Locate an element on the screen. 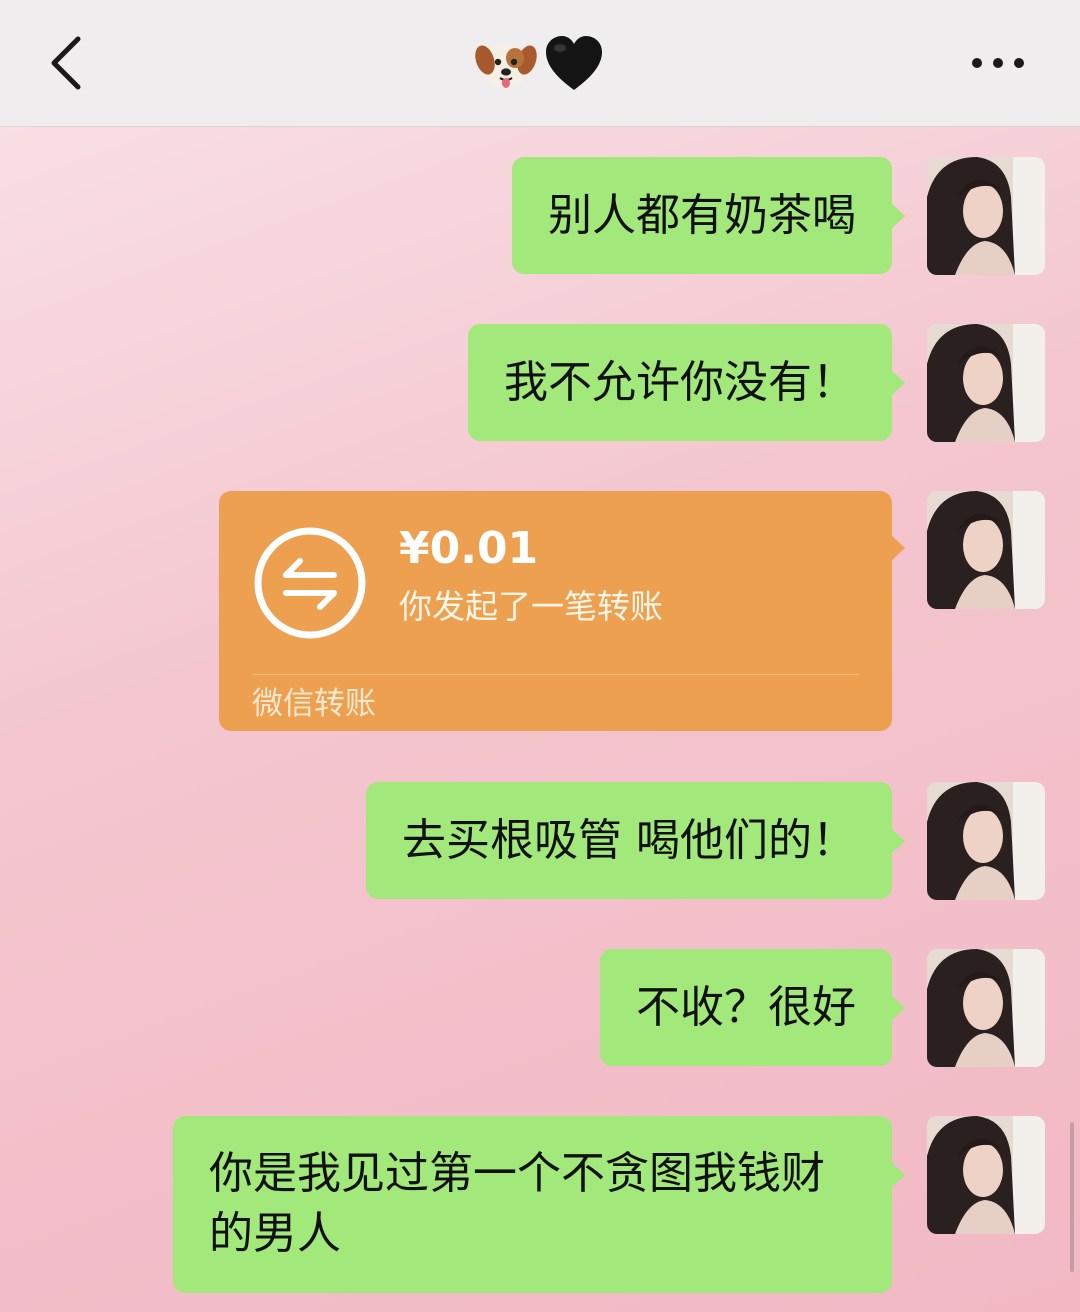  chat-title is located at coordinates (540, 64).